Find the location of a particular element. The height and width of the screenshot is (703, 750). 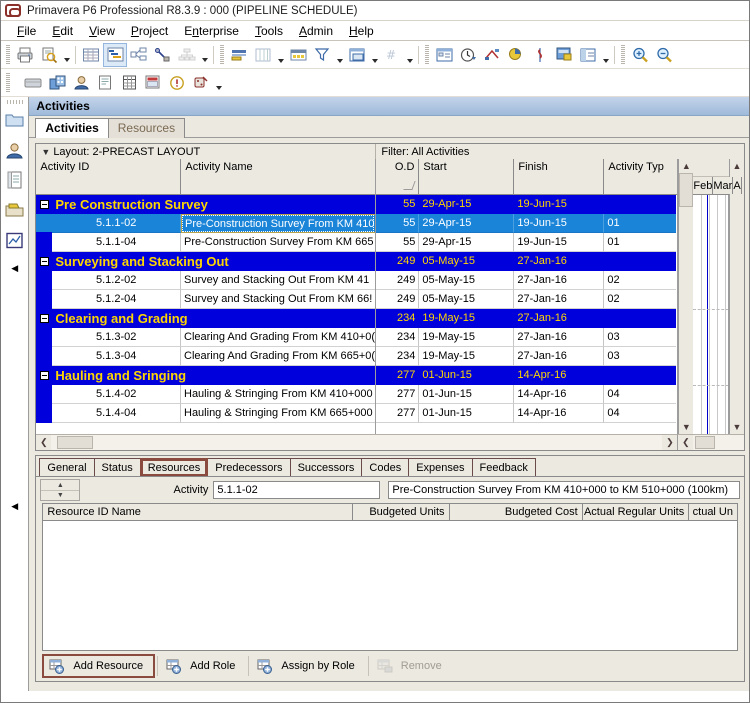

scroll-up-icon: ▲ is located at coordinates (686, 166).